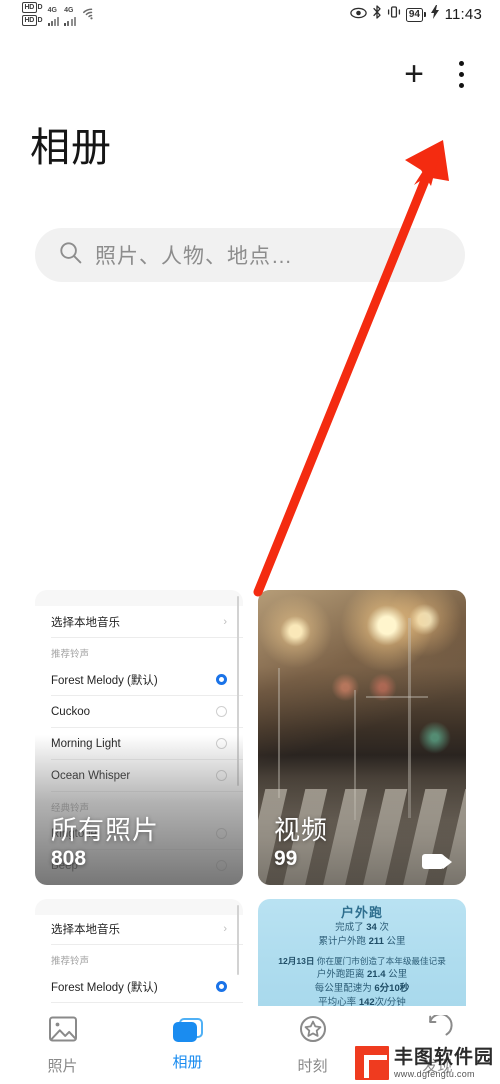 The height and width of the screenshot is (1084, 500). What do you see at coordinates (187, 1062) in the screenshot?
I see `tab-label-albums: 相册` at bounding box center [187, 1062].